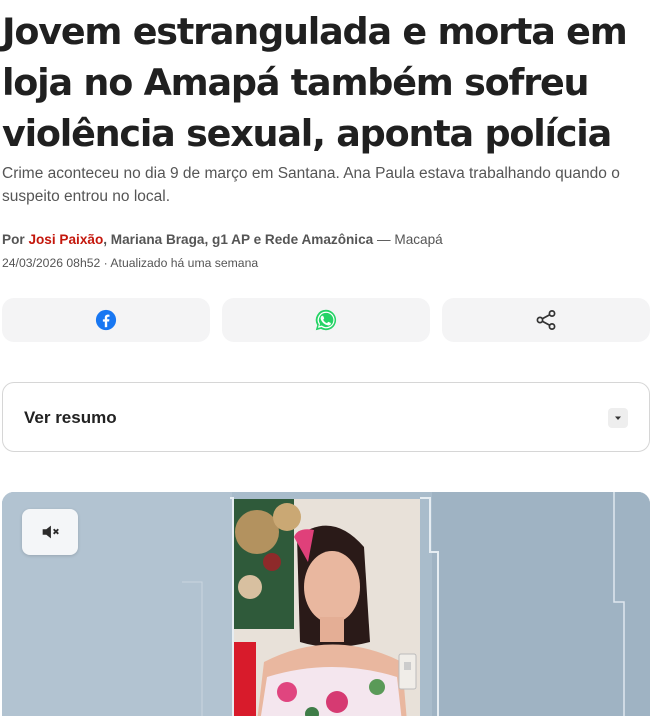 This screenshot has height=716, width=653. I want to click on share-whatsapp-button, so click(326, 320).